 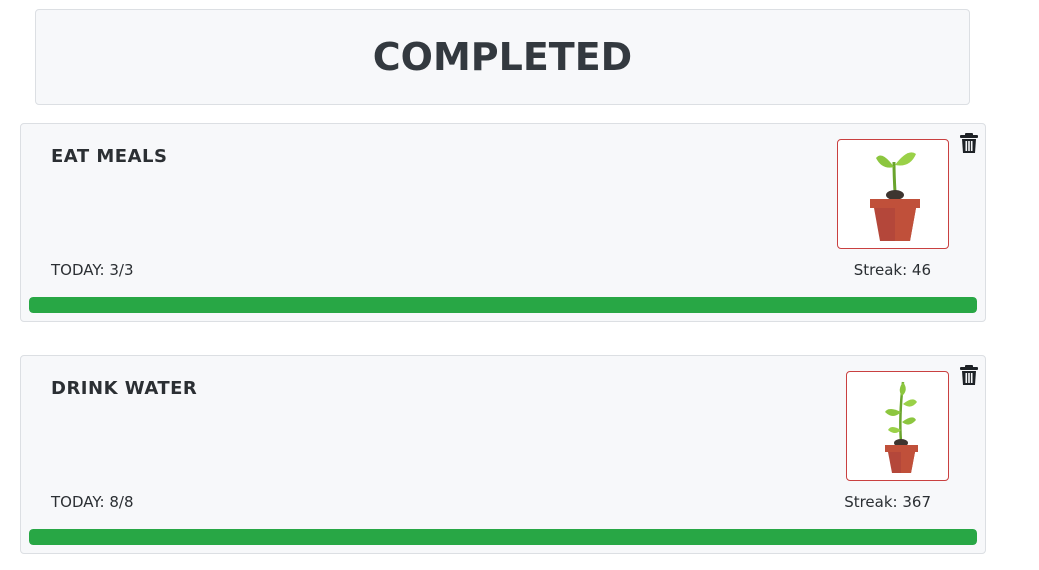 I want to click on page-title: COMPLETED, so click(x=502, y=57).